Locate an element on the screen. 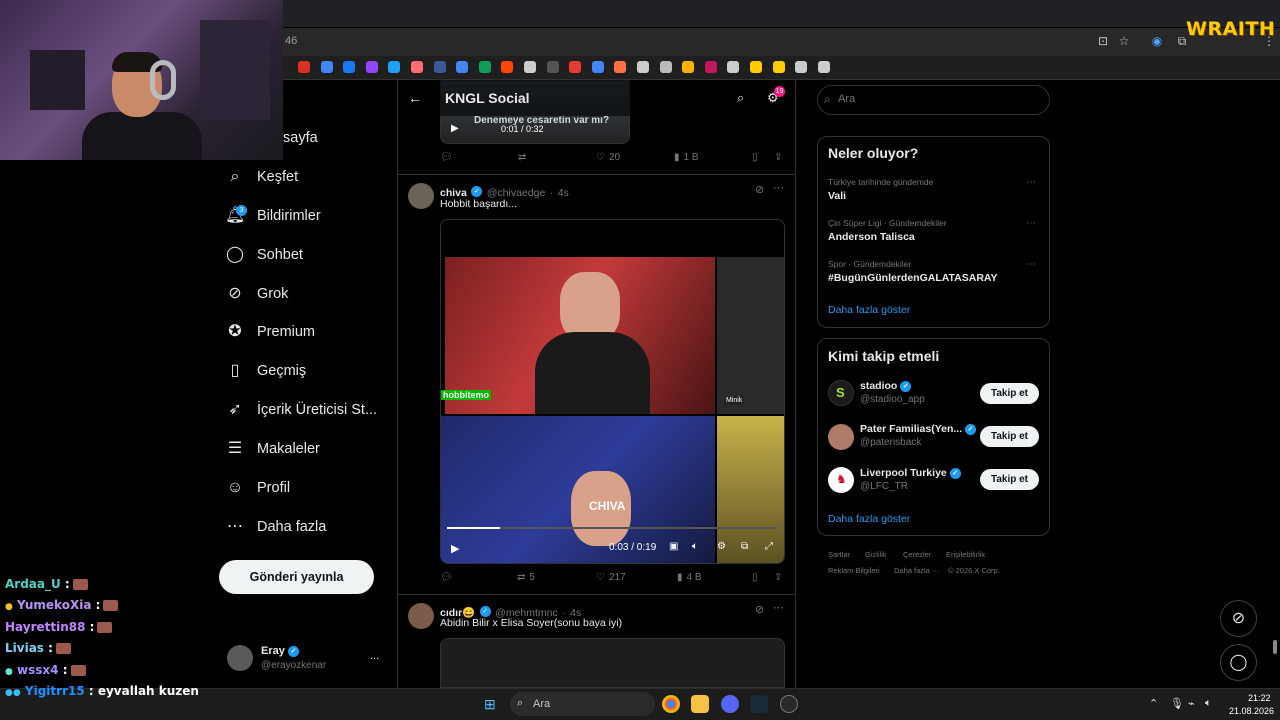 This screenshot has width=1280, height=720. pip-icon: ⧉ is located at coordinates (744, 546).